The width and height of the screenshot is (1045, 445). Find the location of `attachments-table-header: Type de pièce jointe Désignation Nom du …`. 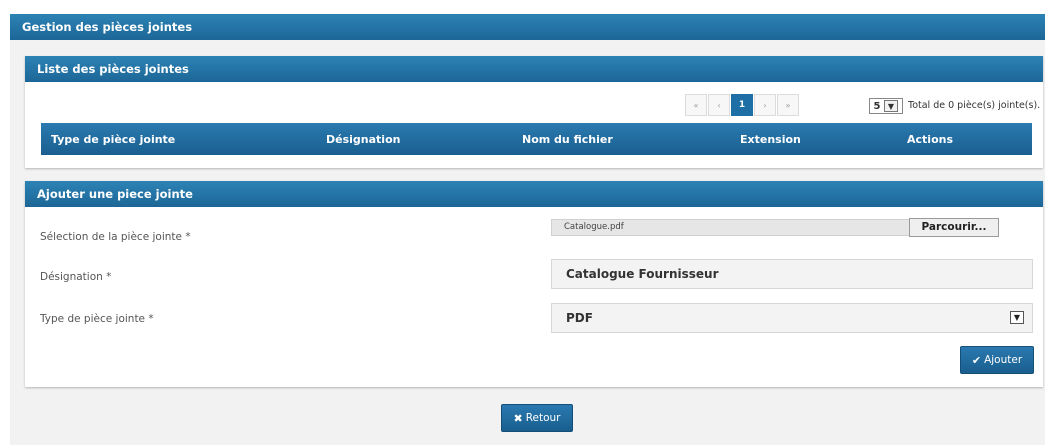

attachments-table-header: Type de pièce jointe Désignation Nom du … is located at coordinates (536, 139).